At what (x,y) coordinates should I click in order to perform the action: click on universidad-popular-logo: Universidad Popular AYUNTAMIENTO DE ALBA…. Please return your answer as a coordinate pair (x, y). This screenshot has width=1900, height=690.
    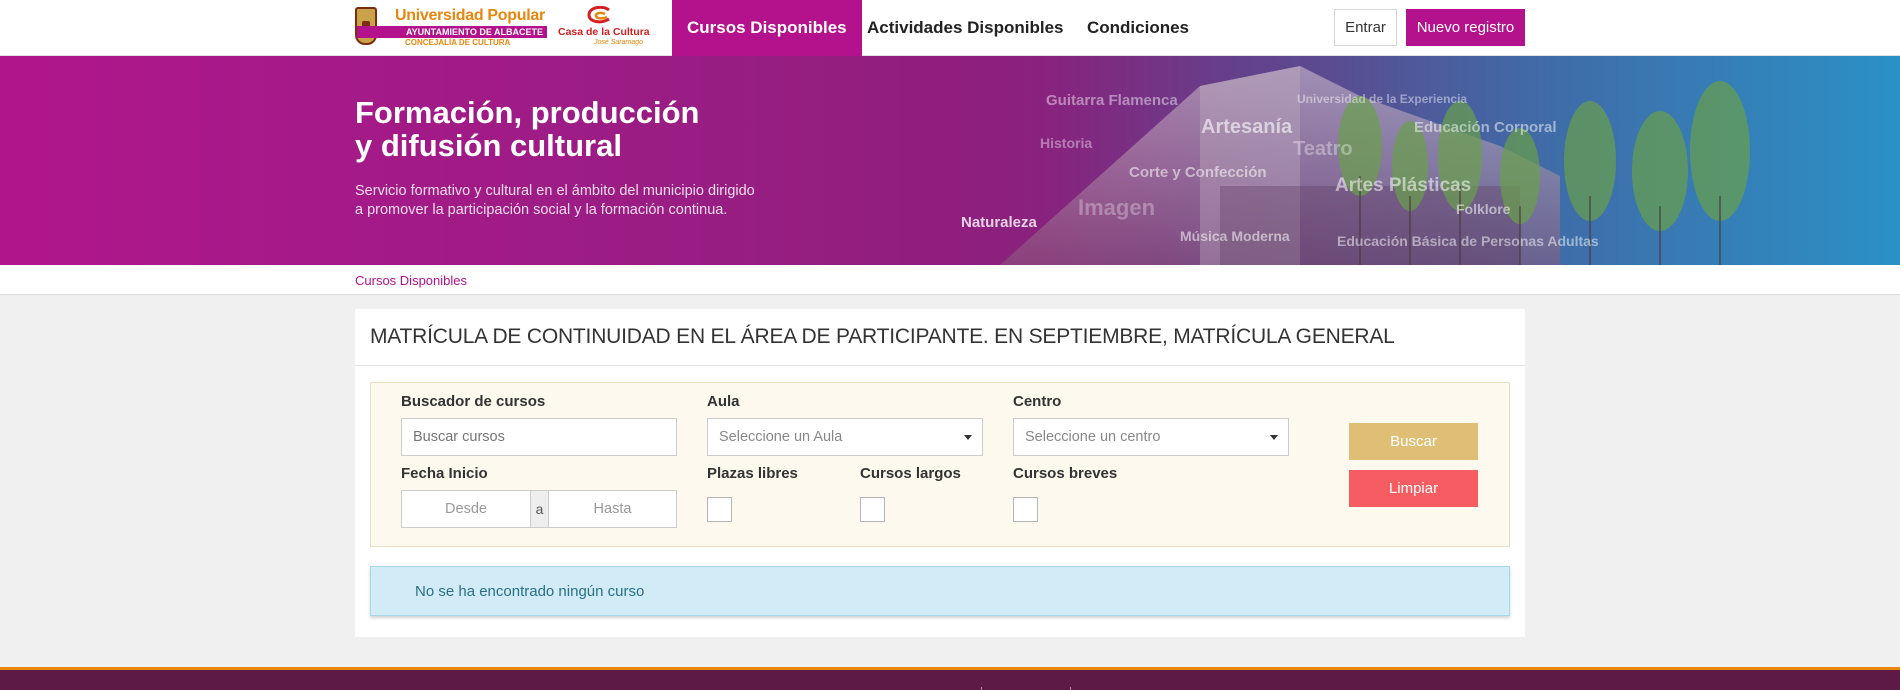
    Looking at the image, I should click on (451, 27).